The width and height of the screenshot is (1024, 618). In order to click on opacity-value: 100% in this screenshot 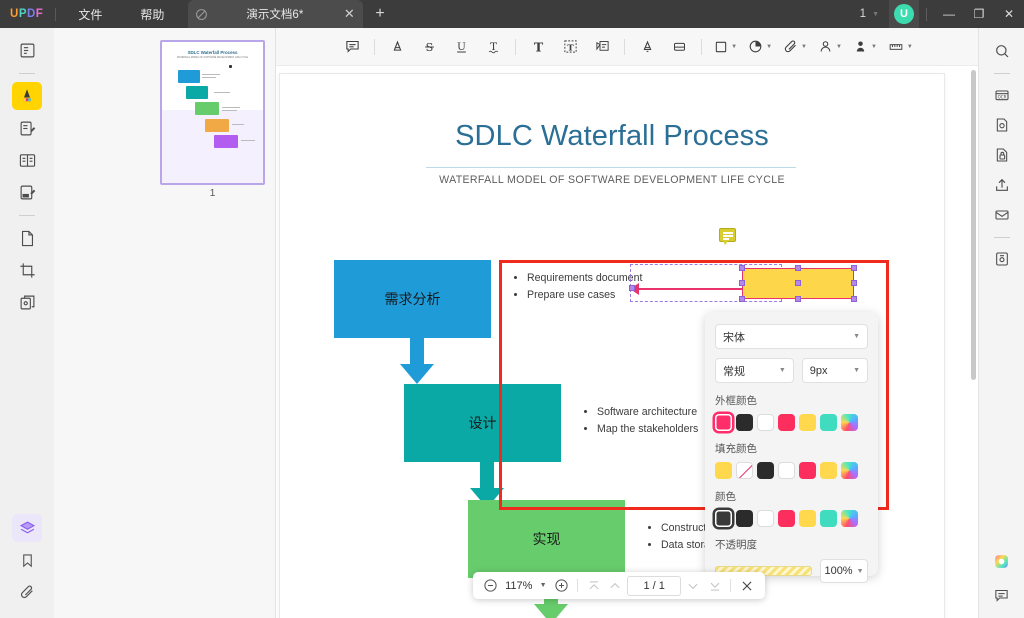, I will do `click(838, 571)`.